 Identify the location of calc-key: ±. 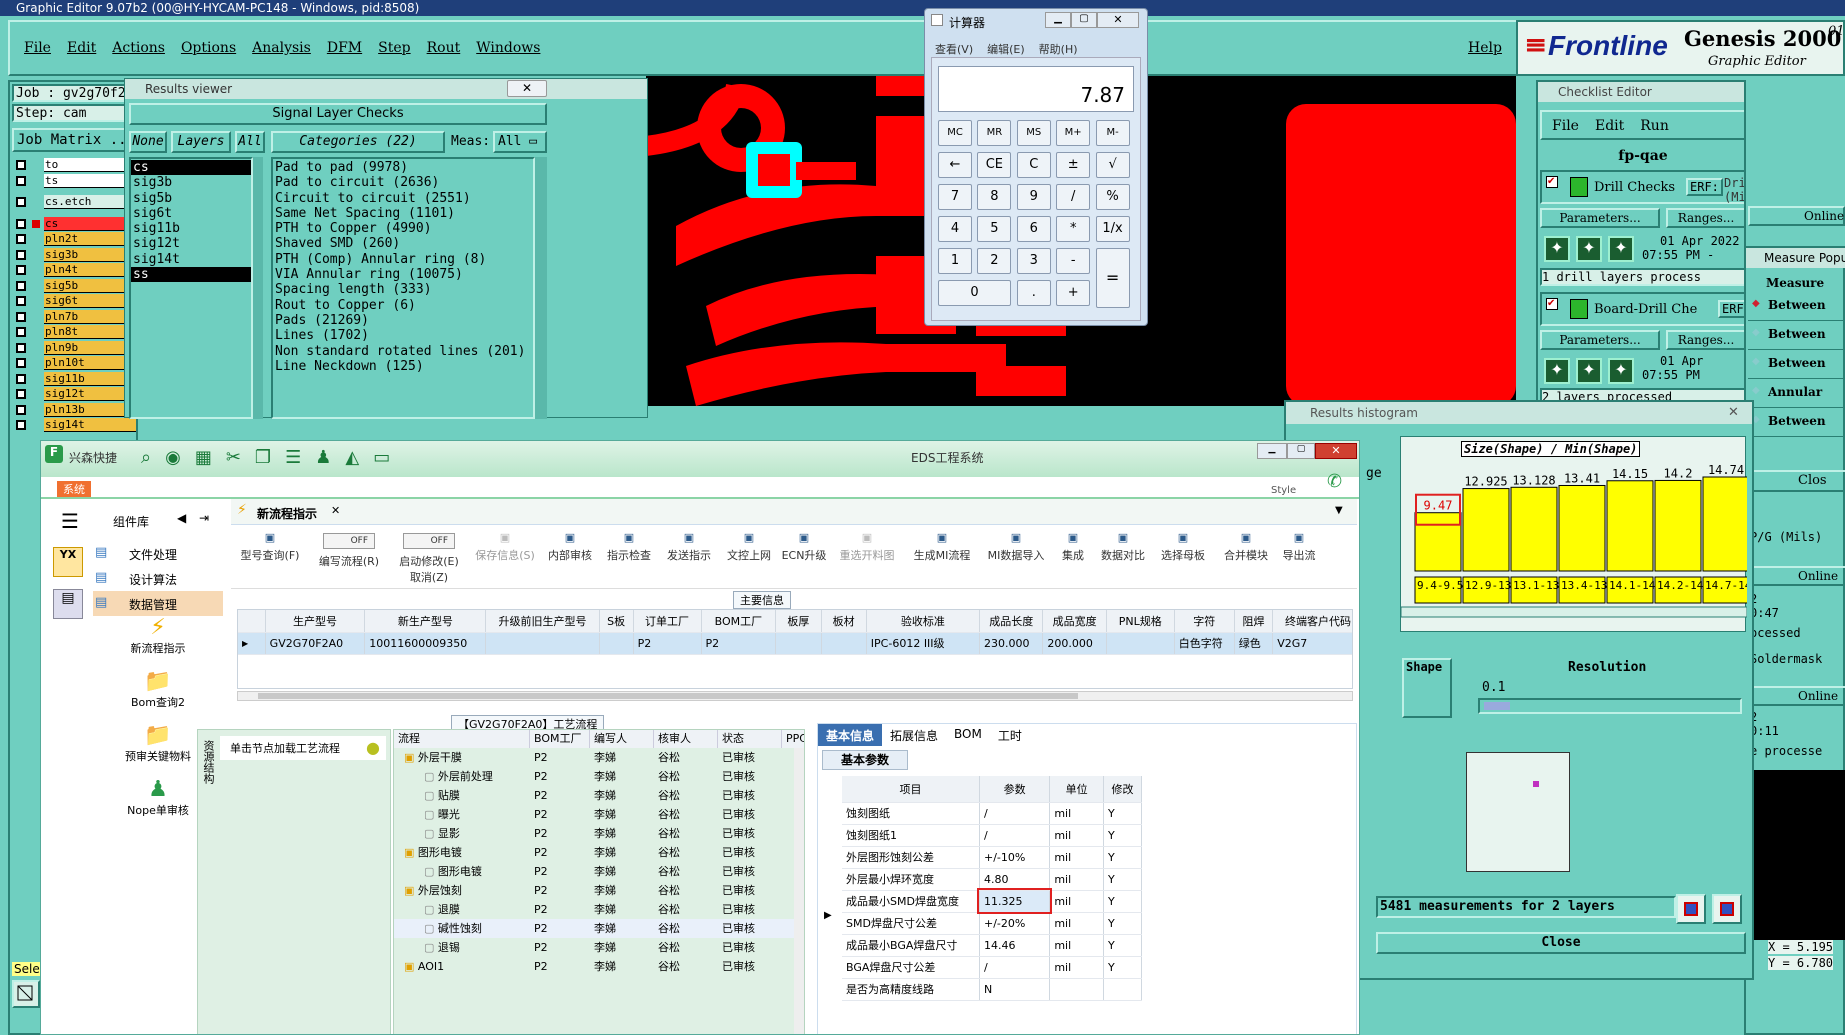
(1073, 165).